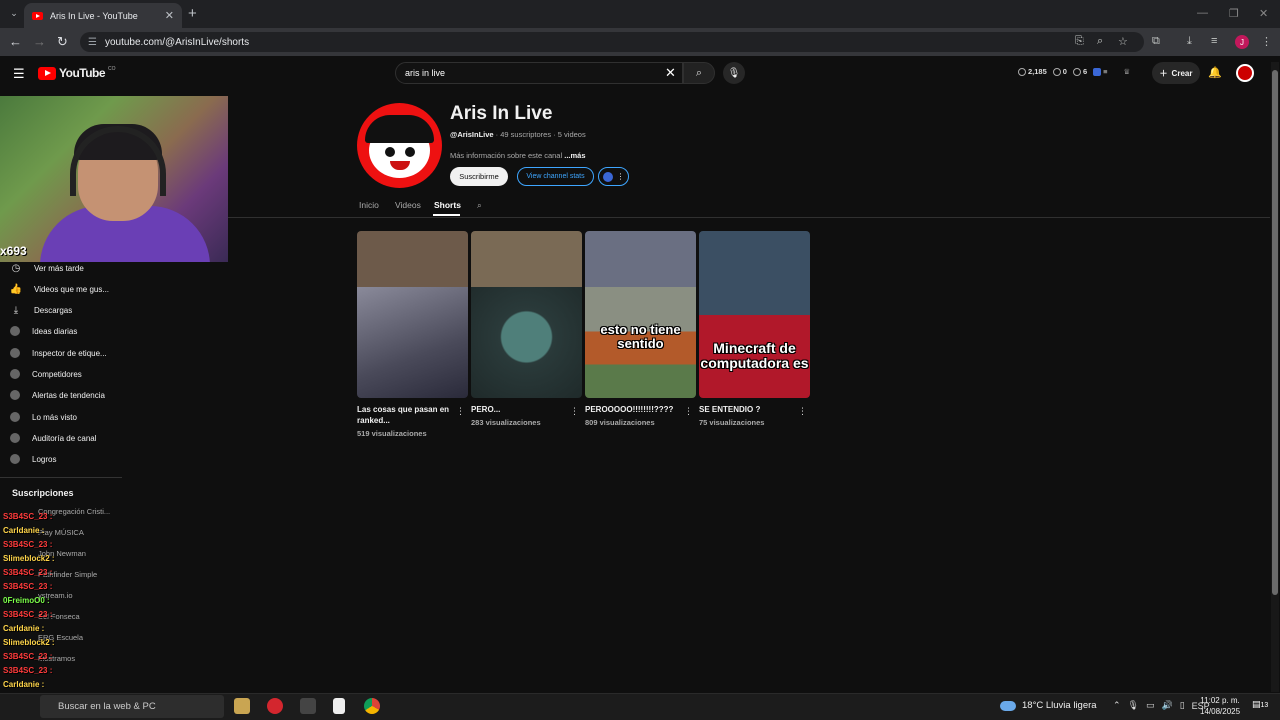 The image size is (1280, 720). Describe the element at coordinates (308, 706) in the screenshot. I see `app-icon` at that location.